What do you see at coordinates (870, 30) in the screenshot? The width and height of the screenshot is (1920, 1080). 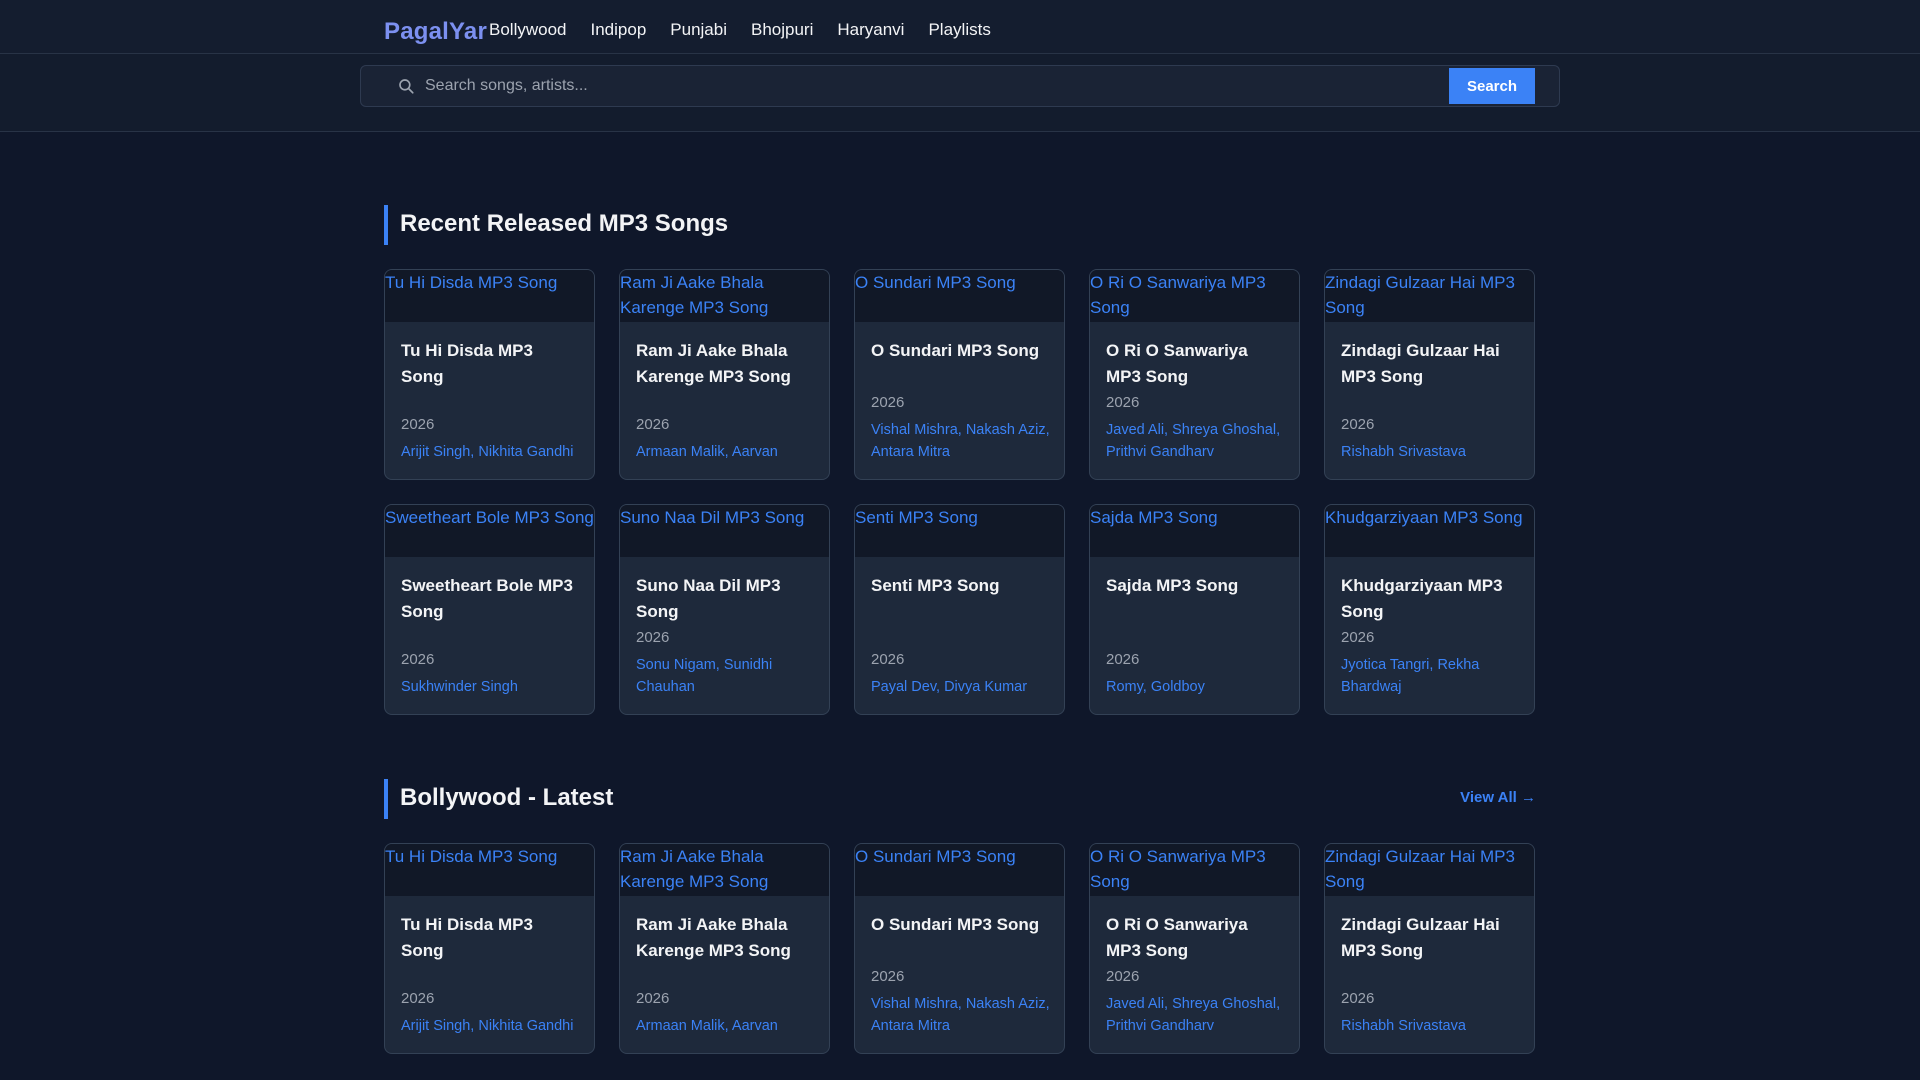 I see `nav-item-haryanvi: Haryanvi` at bounding box center [870, 30].